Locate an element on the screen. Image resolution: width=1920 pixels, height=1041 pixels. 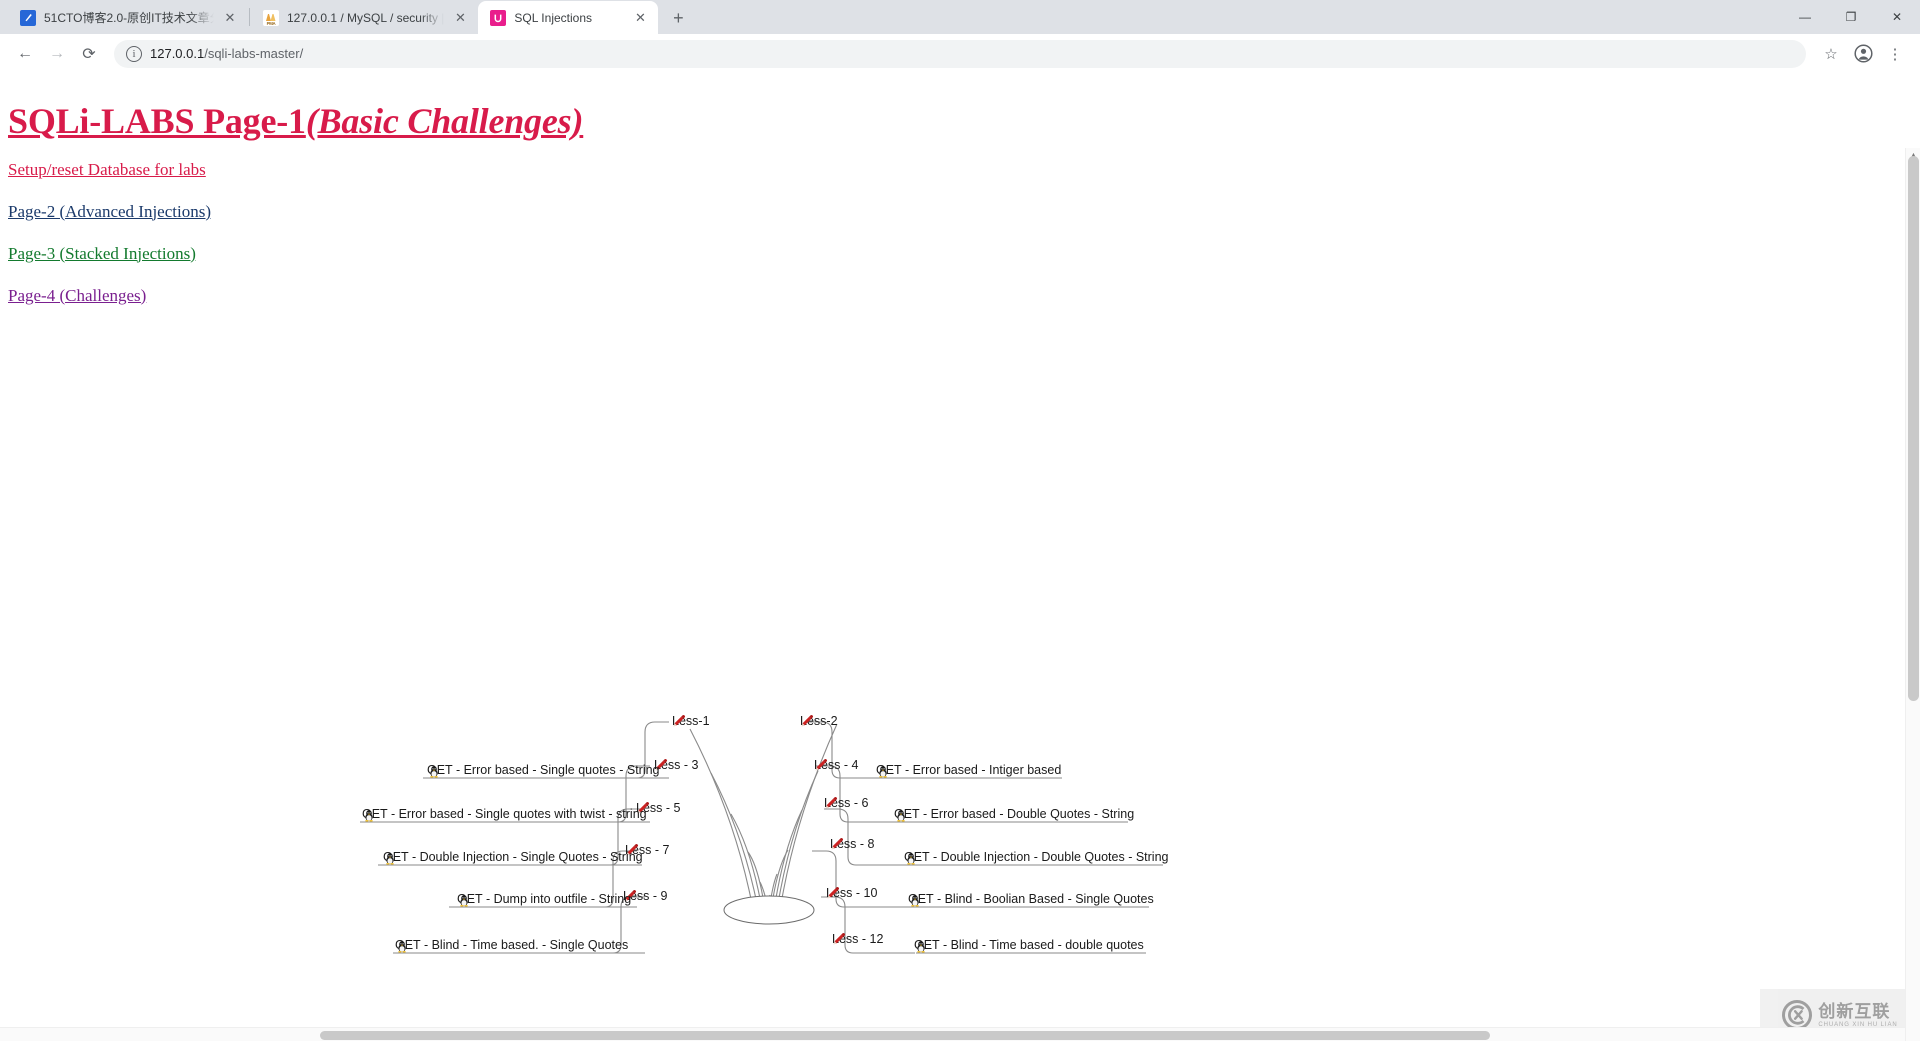
reload-button: ⟳ is located at coordinates (89, 54).